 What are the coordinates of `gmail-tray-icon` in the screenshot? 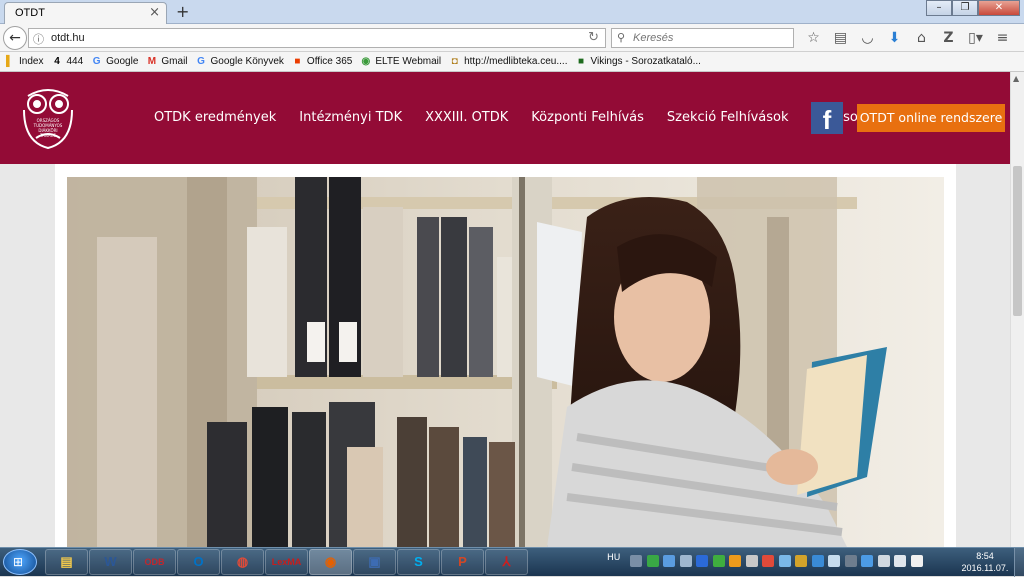 It's located at (768, 561).